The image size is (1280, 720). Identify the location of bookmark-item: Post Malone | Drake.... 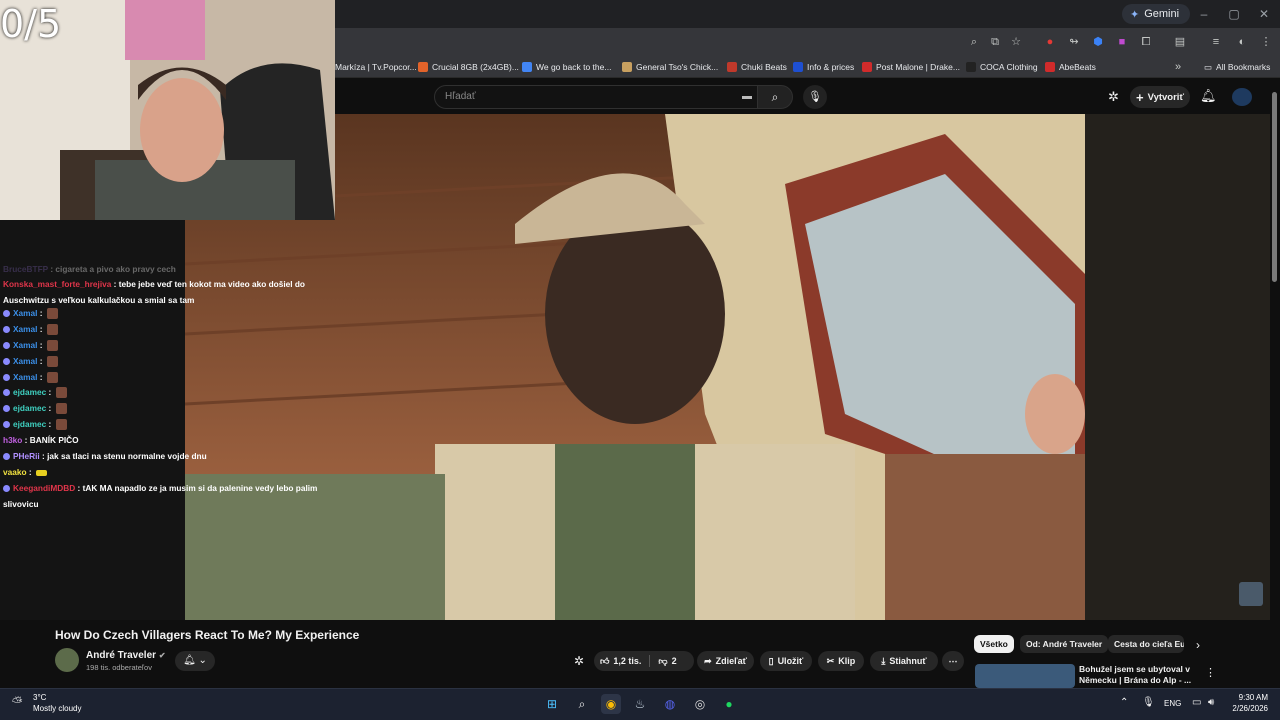
(911, 67).